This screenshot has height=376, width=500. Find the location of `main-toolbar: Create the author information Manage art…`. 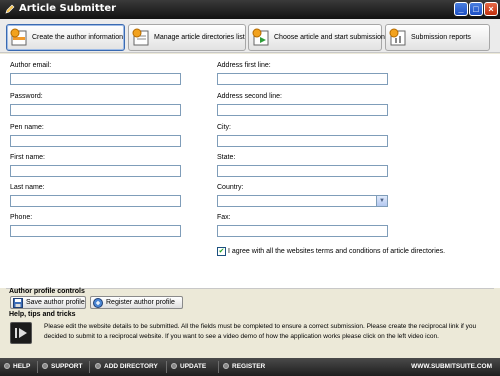

main-toolbar: Create the author information Manage art… is located at coordinates (250, 36).